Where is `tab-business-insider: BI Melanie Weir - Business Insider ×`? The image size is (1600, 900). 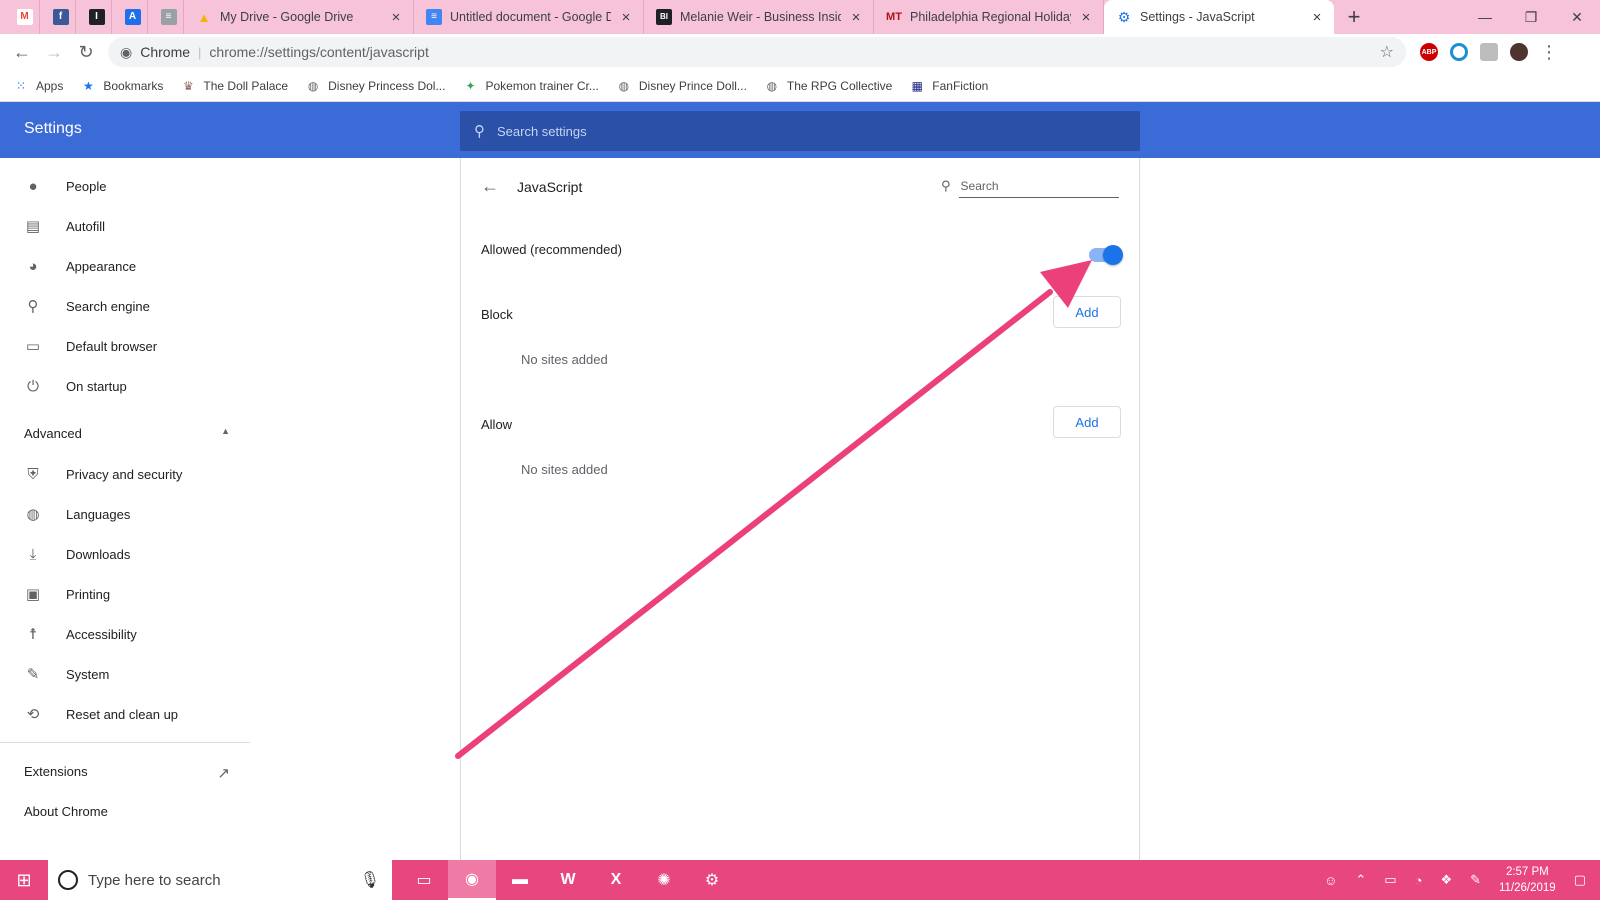
tab-business-insider: BI Melanie Weir - Business Insider × is located at coordinates (759, 17).